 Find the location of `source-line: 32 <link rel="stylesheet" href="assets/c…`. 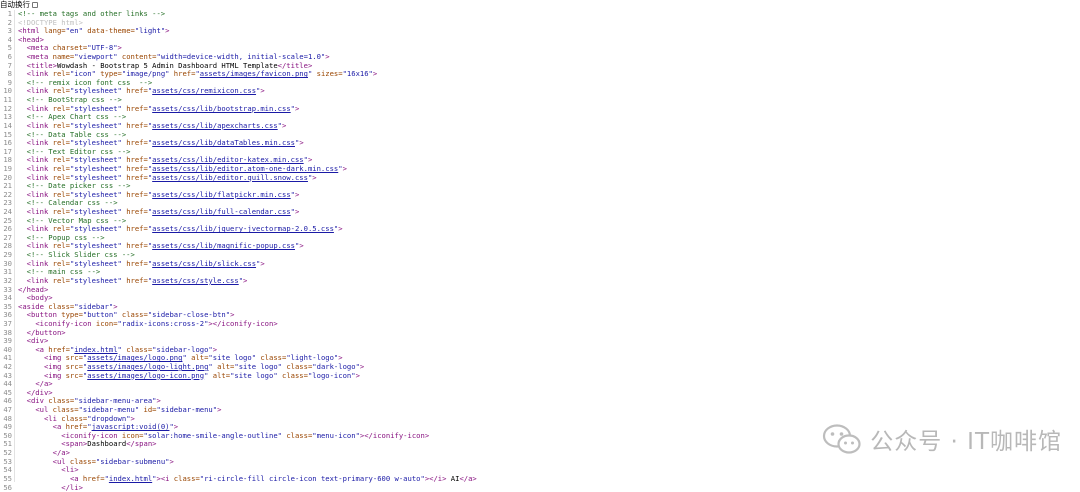

source-line: 32 <link rel="stylesheet" href="assets/c… is located at coordinates (540, 280).